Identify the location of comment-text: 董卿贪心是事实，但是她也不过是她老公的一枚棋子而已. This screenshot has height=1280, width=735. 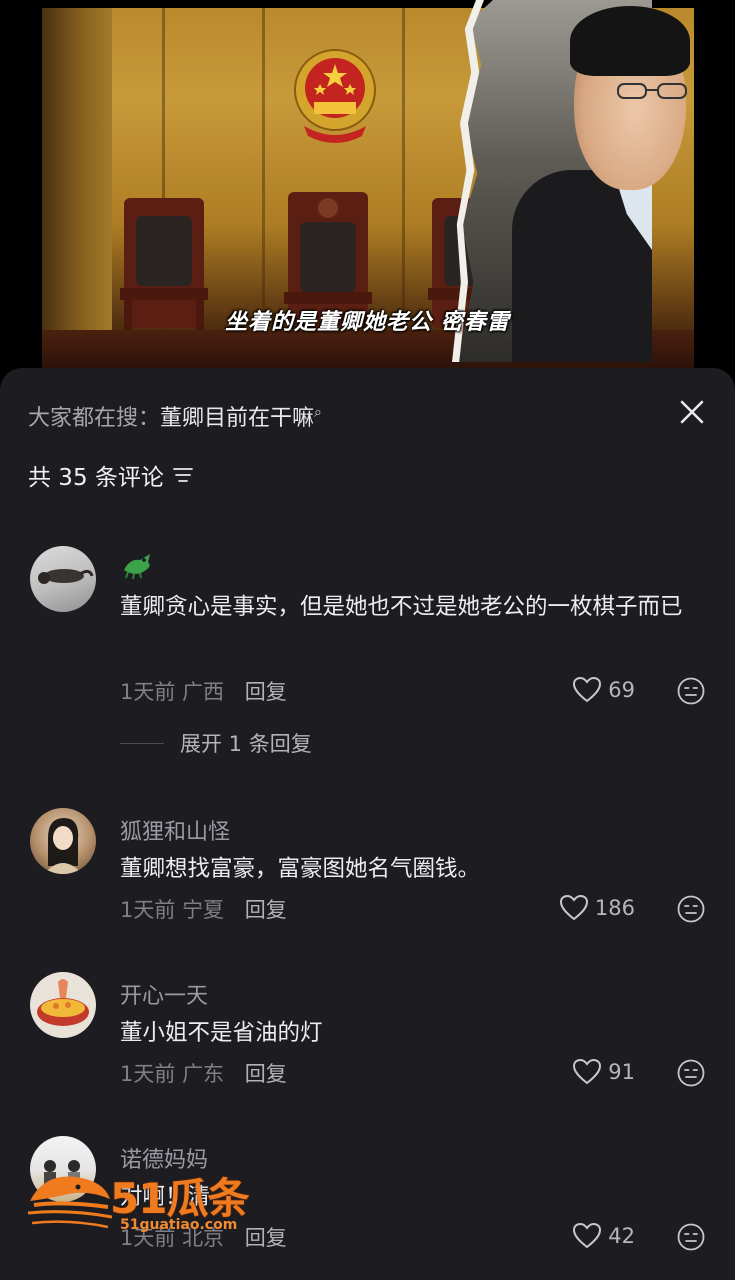
(401, 607).